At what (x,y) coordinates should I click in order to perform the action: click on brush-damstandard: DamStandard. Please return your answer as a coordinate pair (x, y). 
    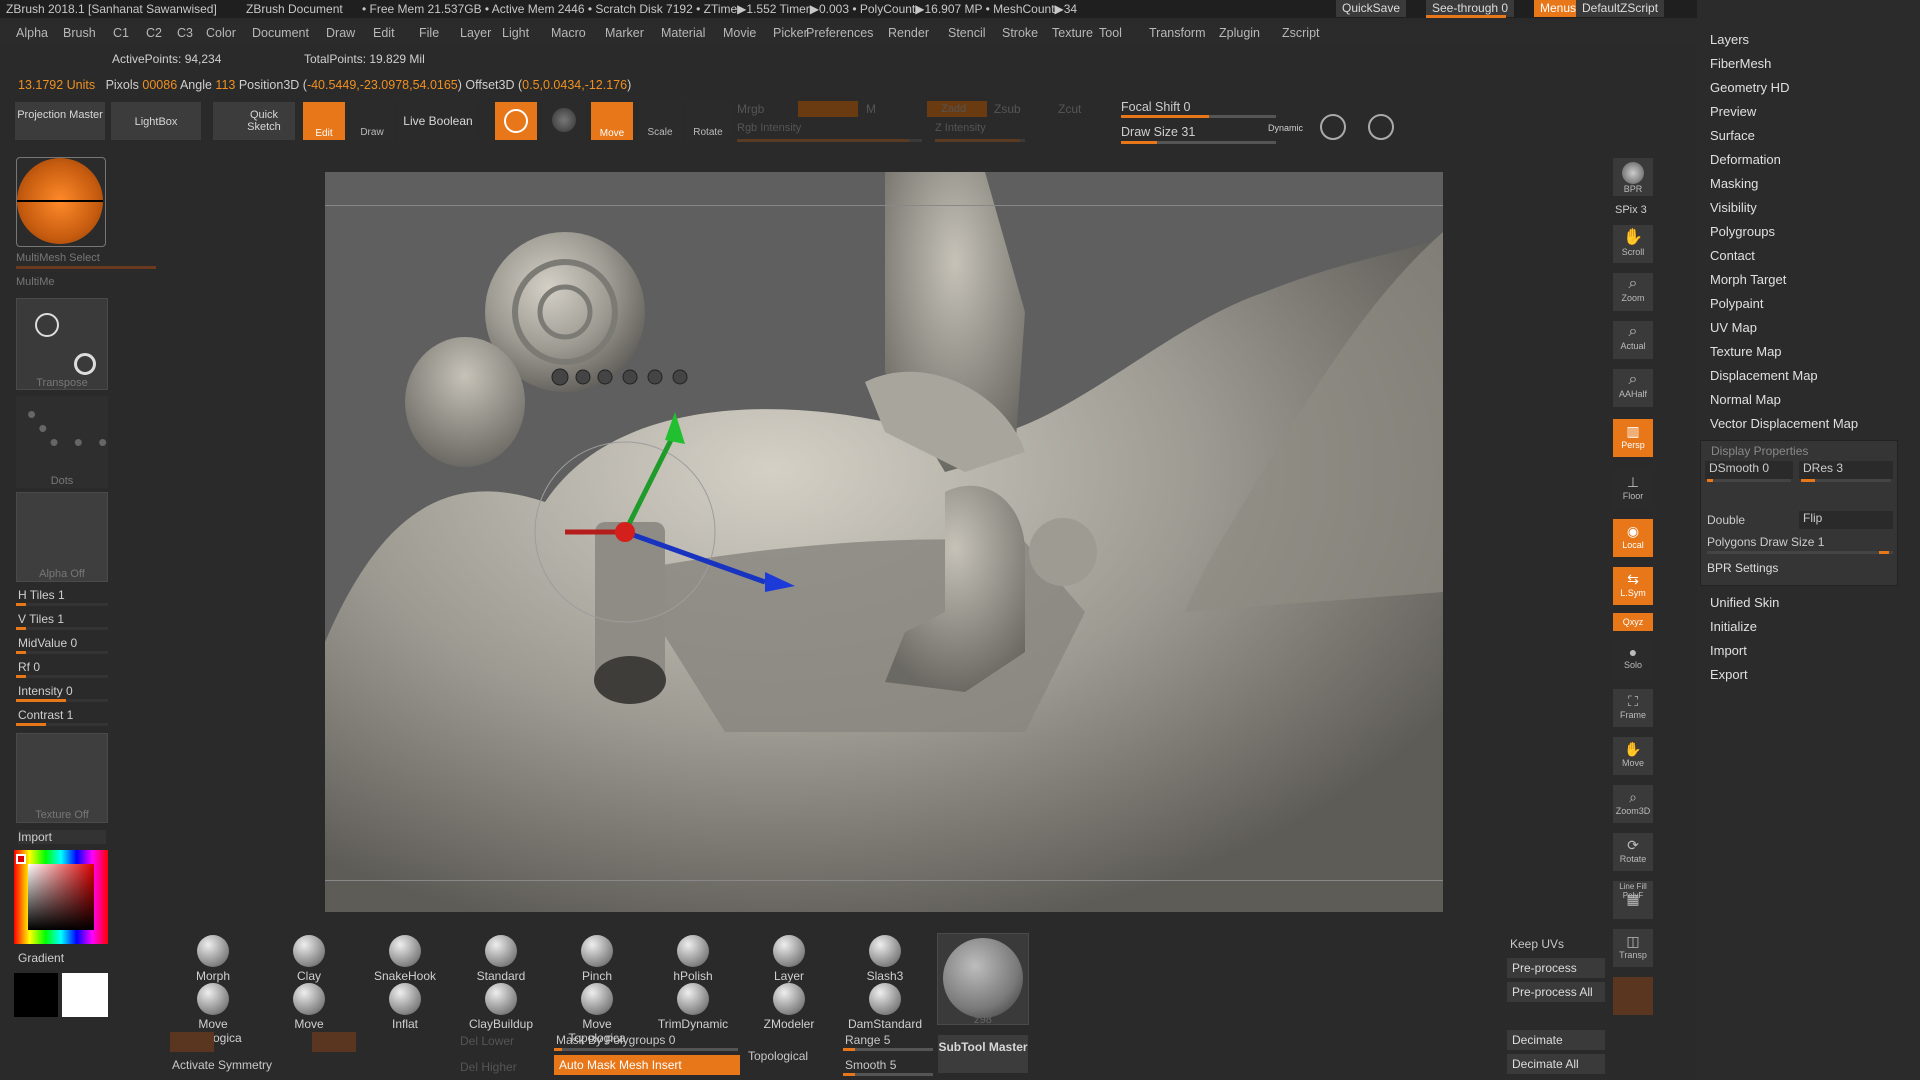
    Looking at the image, I should click on (885, 1007).